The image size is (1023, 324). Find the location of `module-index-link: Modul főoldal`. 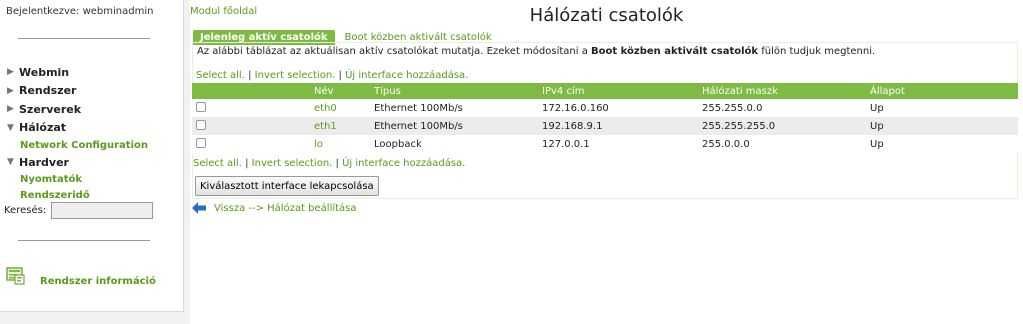

module-index-link: Modul főoldal is located at coordinates (223, 11).